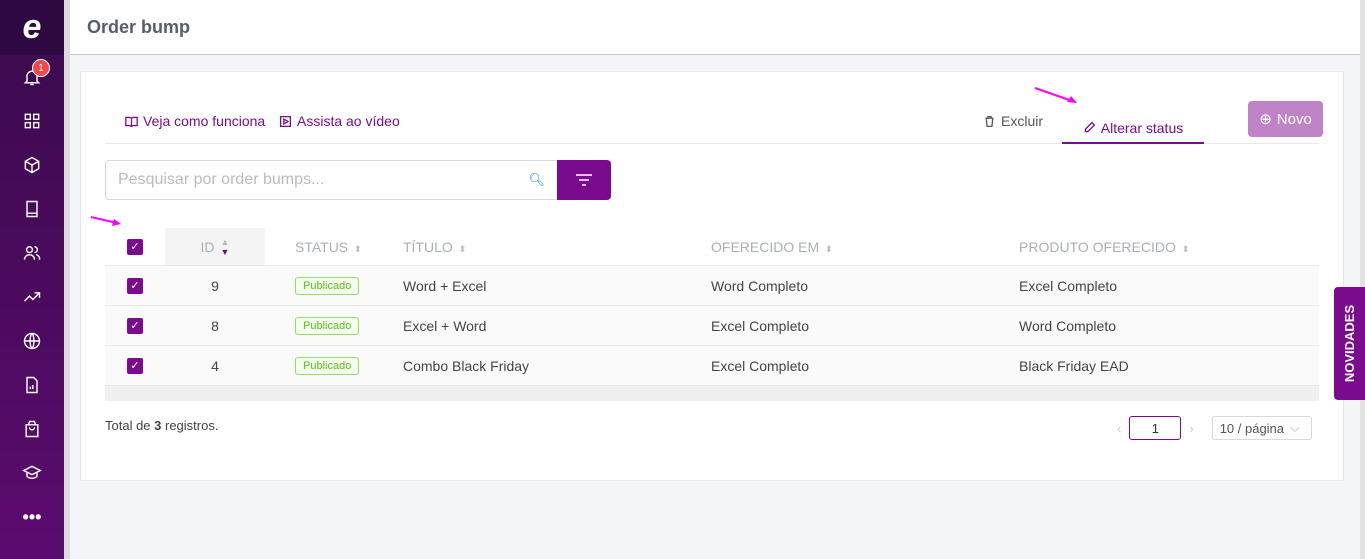 The height and width of the screenshot is (559, 1365). What do you see at coordinates (1294, 119) in the screenshot?
I see `new-label: Novo` at bounding box center [1294, 119].